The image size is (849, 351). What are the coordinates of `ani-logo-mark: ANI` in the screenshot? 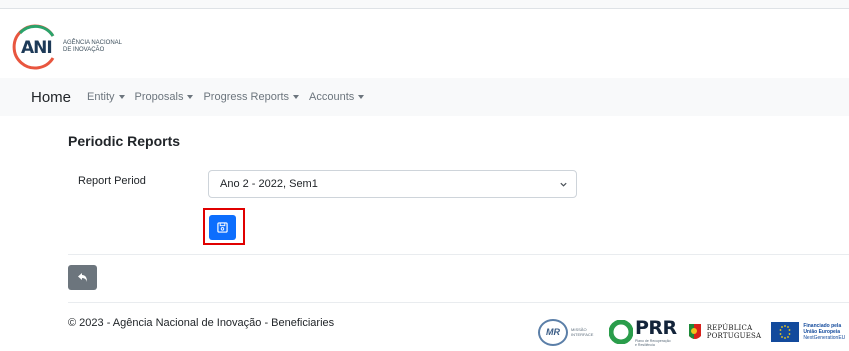 It's located at (33, 47).